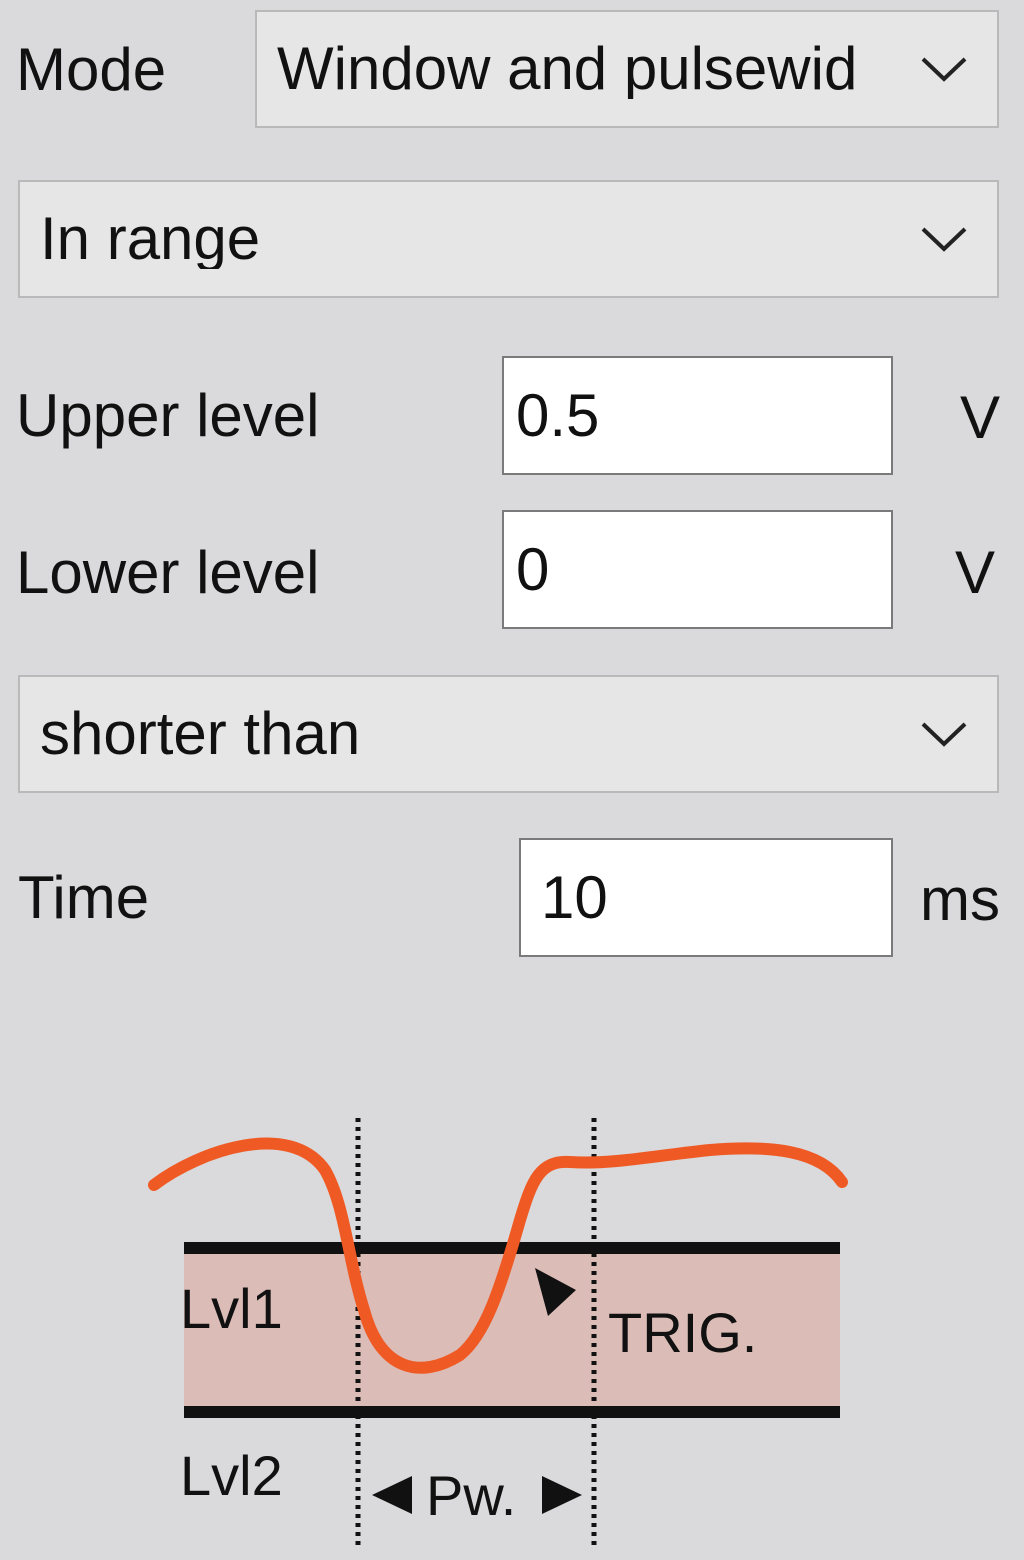 The height and width of the screenshot is (1560, 1024). I want to click on trigger-label: TRIG., so click(682, 1332).